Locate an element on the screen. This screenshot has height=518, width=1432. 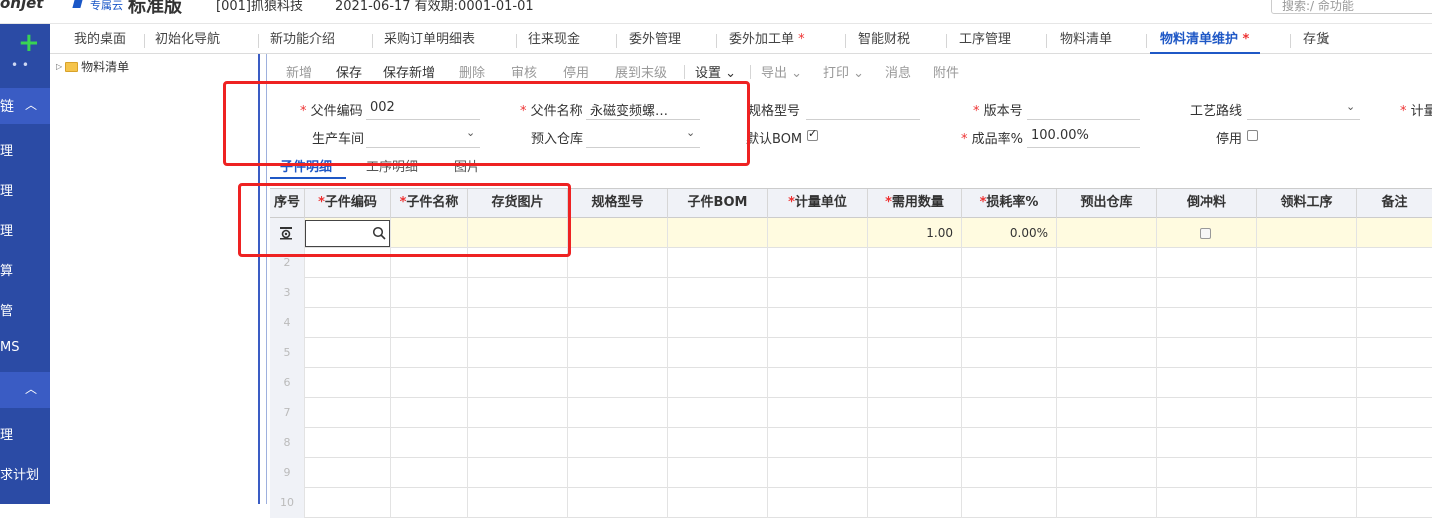
disabled-checkbox is located at coordinates (1252, 135).